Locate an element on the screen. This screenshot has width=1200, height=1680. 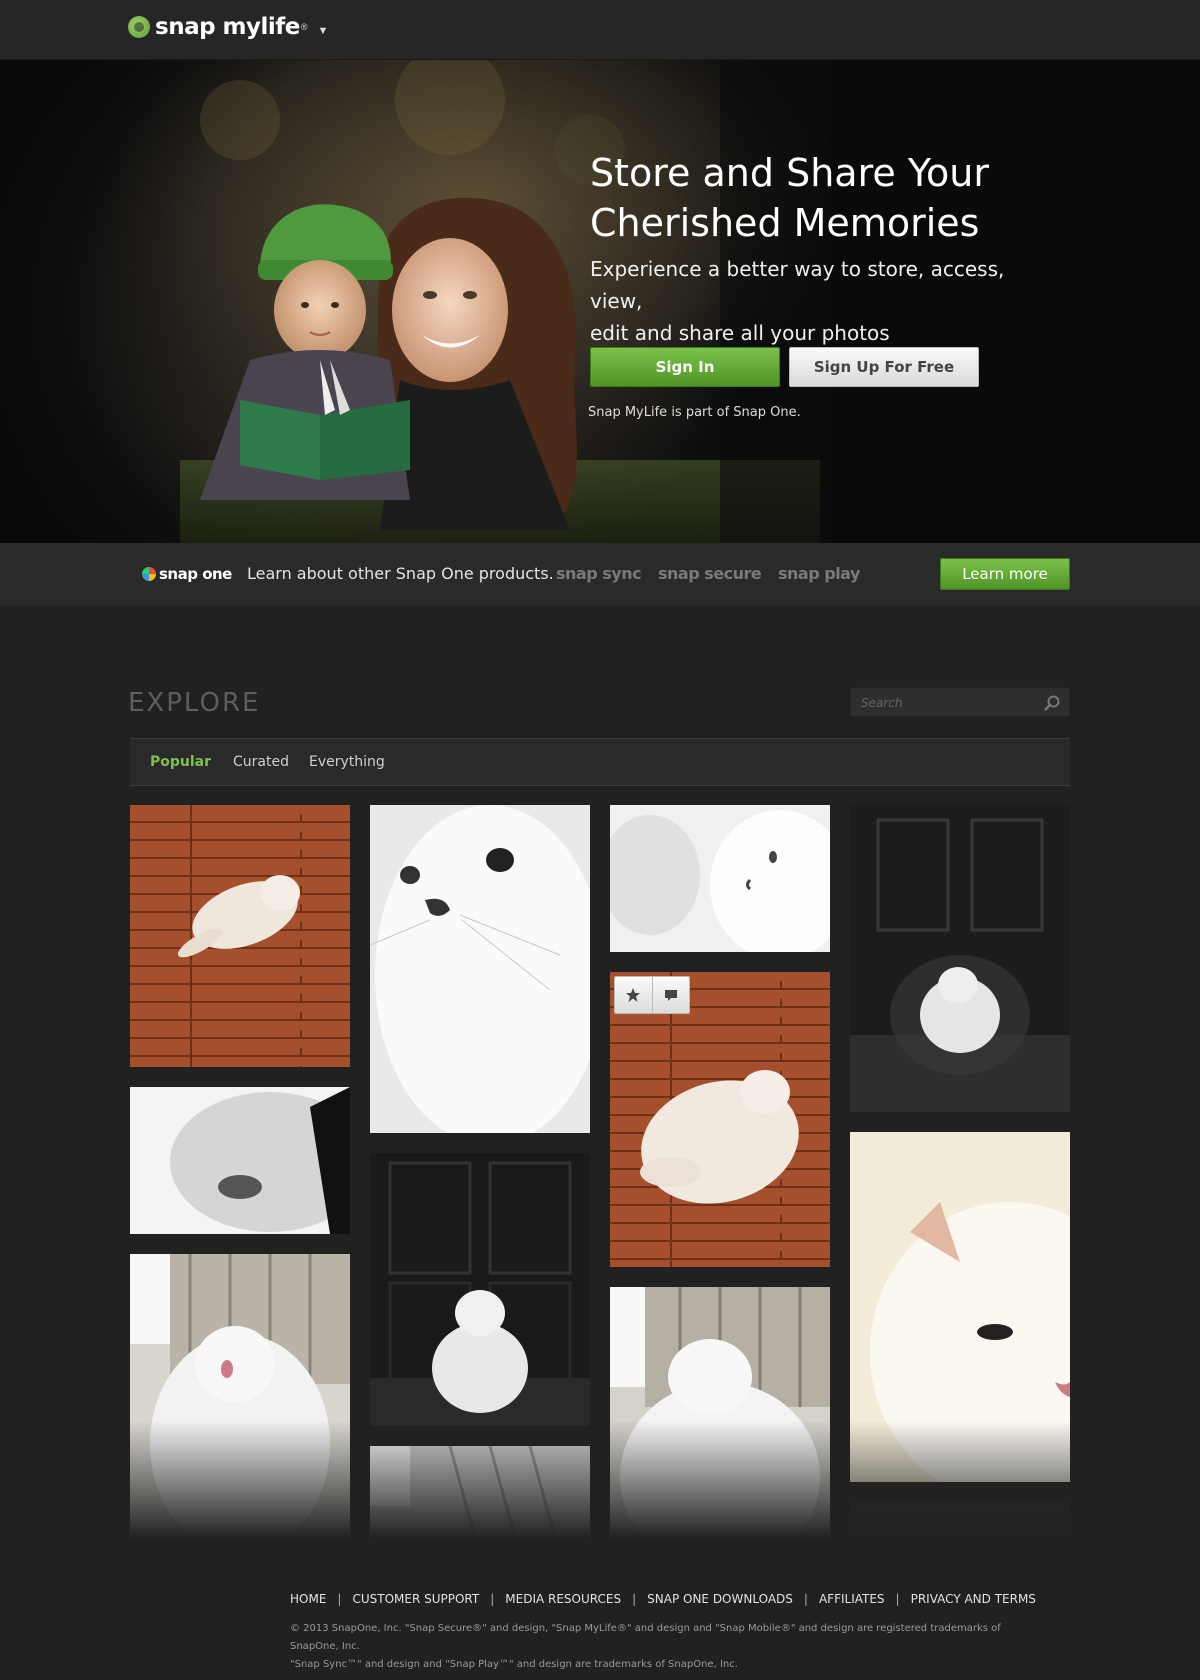
search-input is located at coordinates (946, 703).